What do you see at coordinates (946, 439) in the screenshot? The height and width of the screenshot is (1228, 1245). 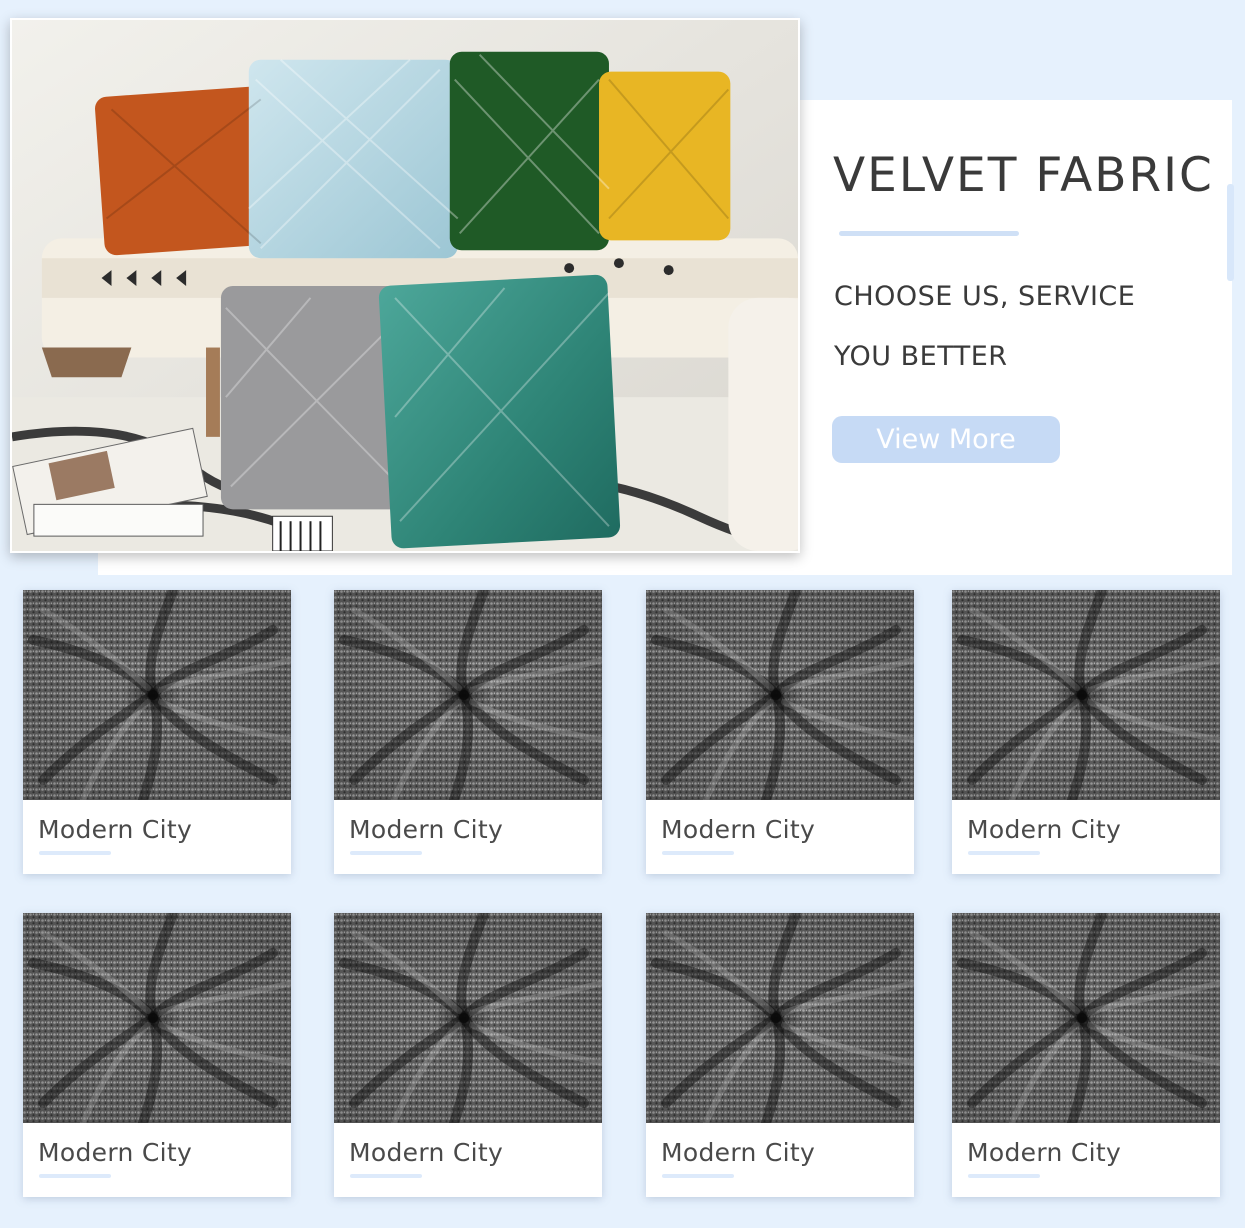 I see `view-more-button: View More` at bounding box center [946, 439].